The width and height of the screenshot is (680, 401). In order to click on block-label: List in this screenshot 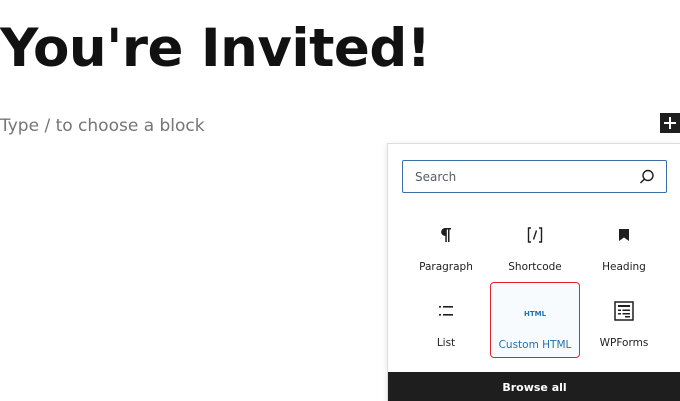, I will do `click(446, 343)`.